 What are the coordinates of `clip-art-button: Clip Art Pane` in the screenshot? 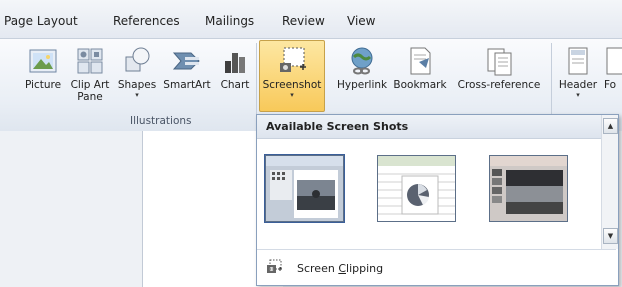 It's located at (90, 72).